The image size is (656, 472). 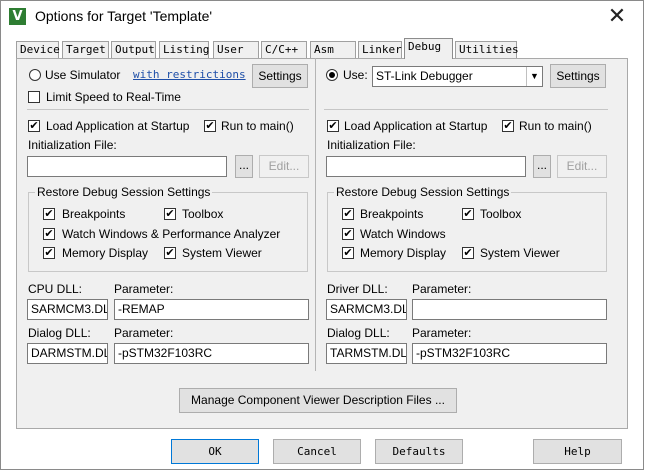 What do you see at coordinates (49, 214) in the screenshot?
I see `left-breakpoints-checkbox: ✔` at bounding box center [49, 214].